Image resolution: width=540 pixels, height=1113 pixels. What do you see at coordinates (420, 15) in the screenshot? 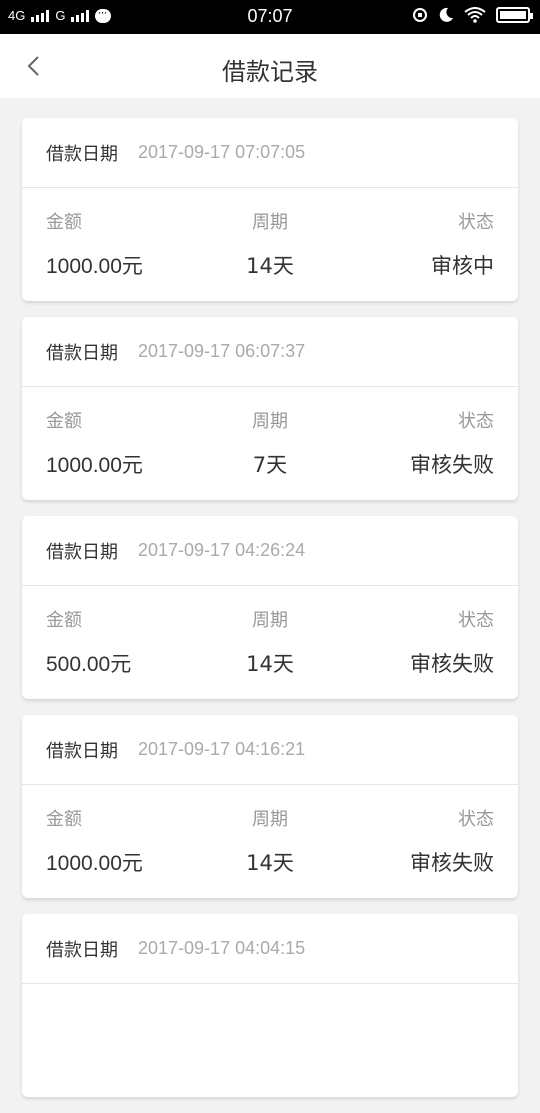
I see `rotation-lock-icon` at bounding box center [420, 15].